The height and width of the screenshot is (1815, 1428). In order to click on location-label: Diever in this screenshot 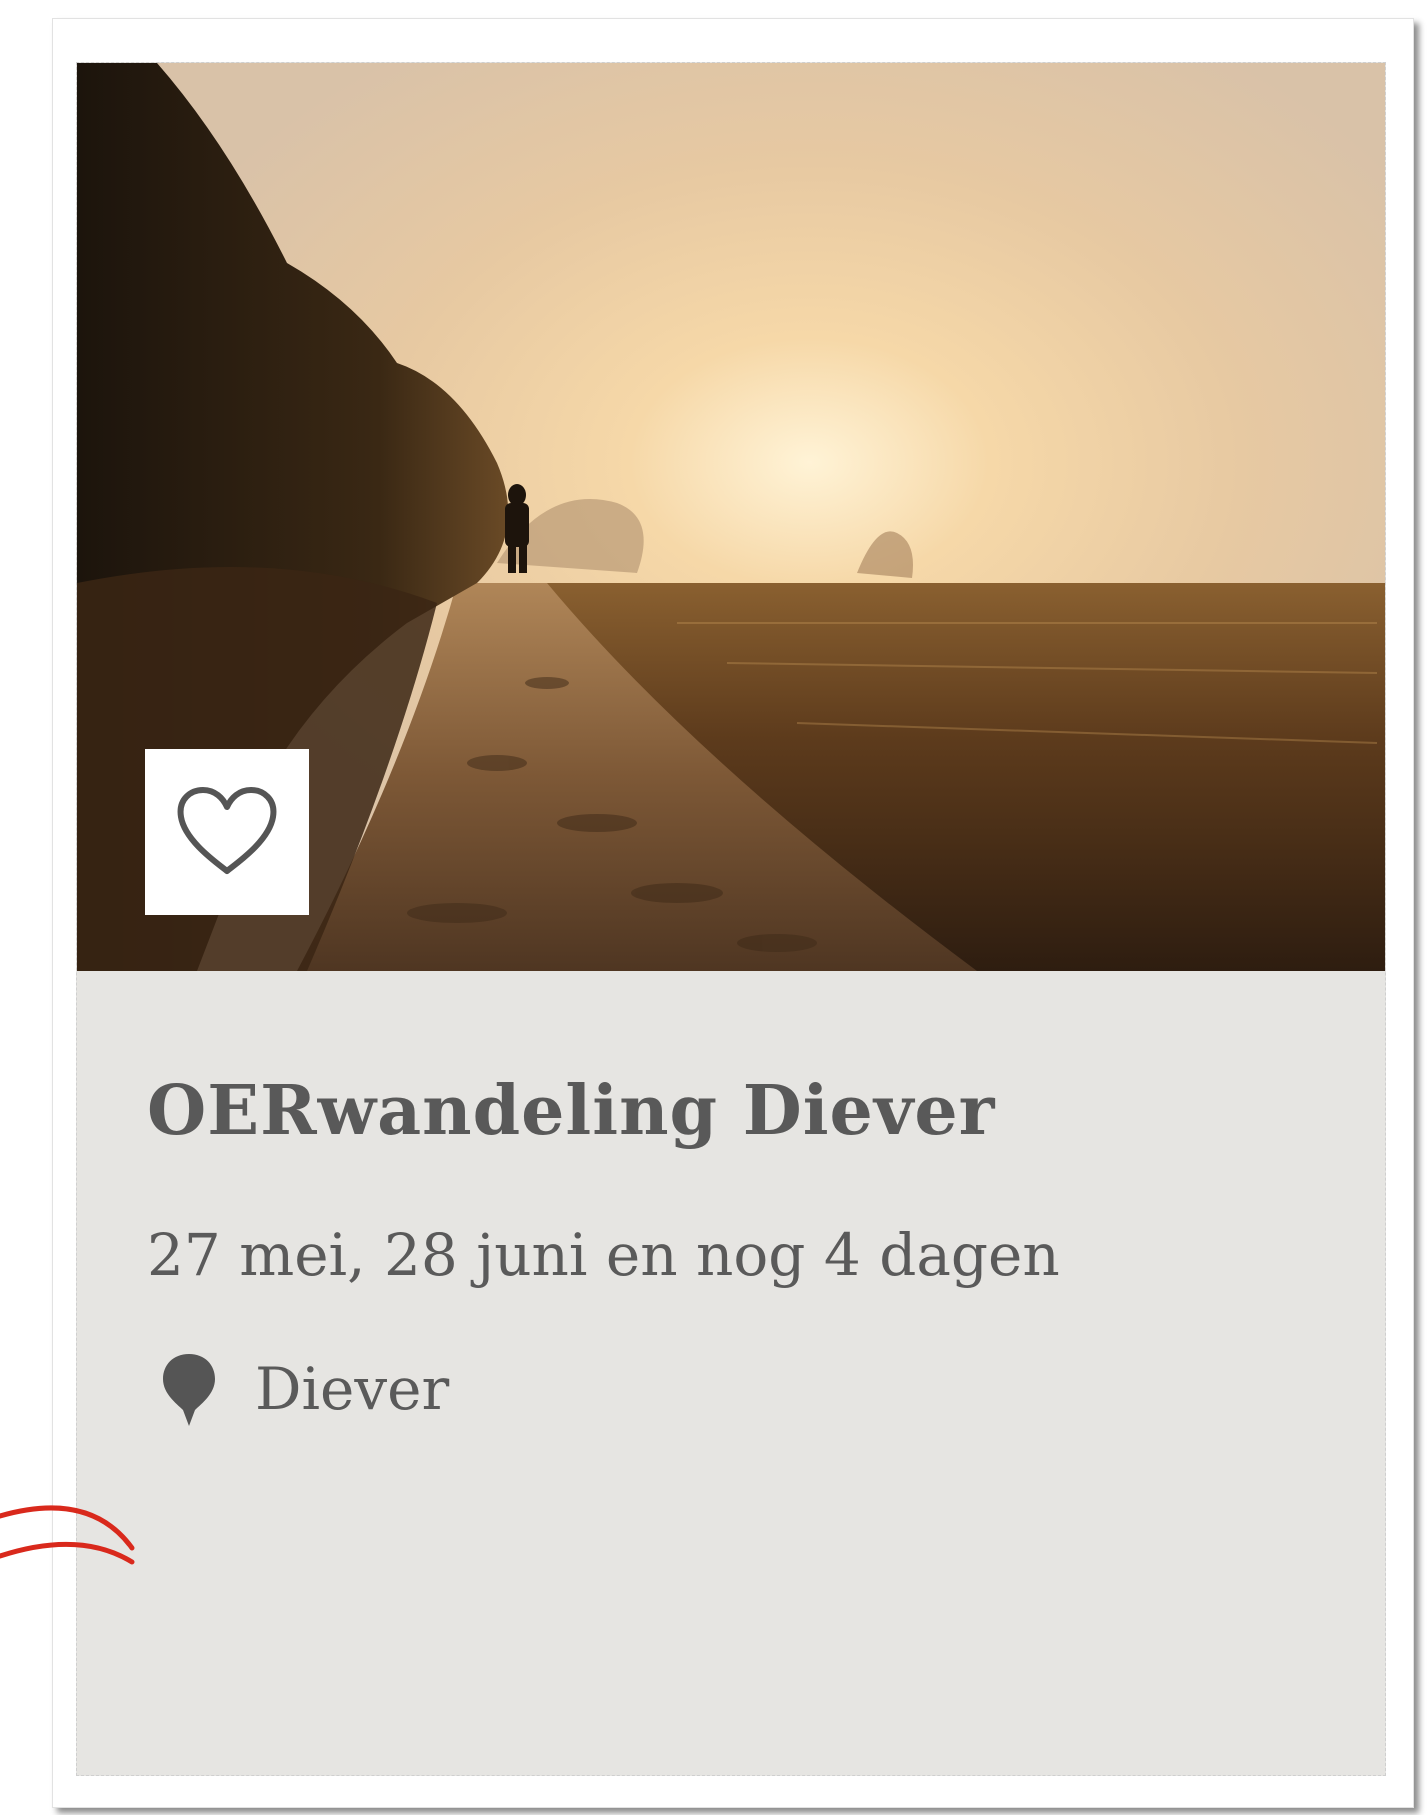, I will do `click(352, 1389)`.